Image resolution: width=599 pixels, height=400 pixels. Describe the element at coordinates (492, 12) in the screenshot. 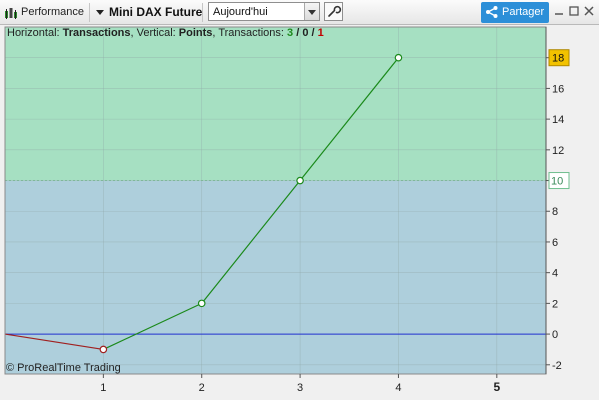

I see `share-icon` at that location.